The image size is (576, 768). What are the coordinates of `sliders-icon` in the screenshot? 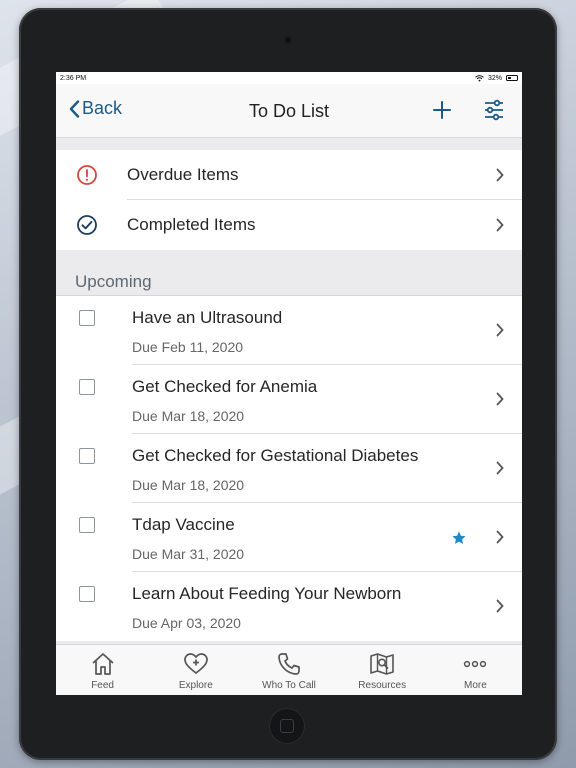 It's located at (494, 110).